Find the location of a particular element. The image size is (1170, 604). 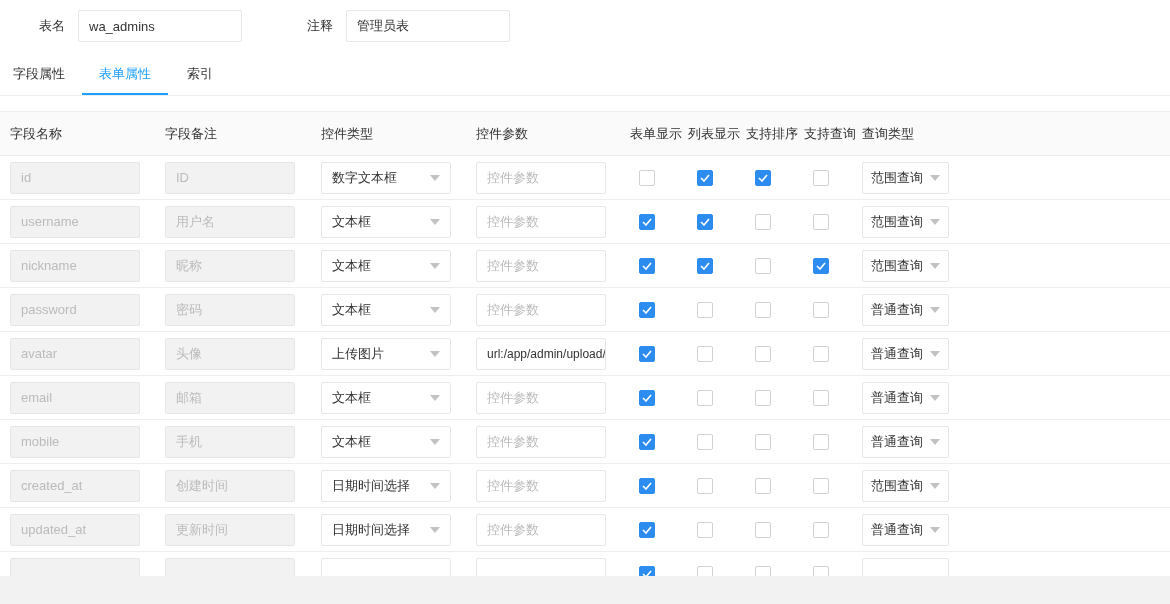

column-header: 字段名称 is located at coordinates (36, 133).